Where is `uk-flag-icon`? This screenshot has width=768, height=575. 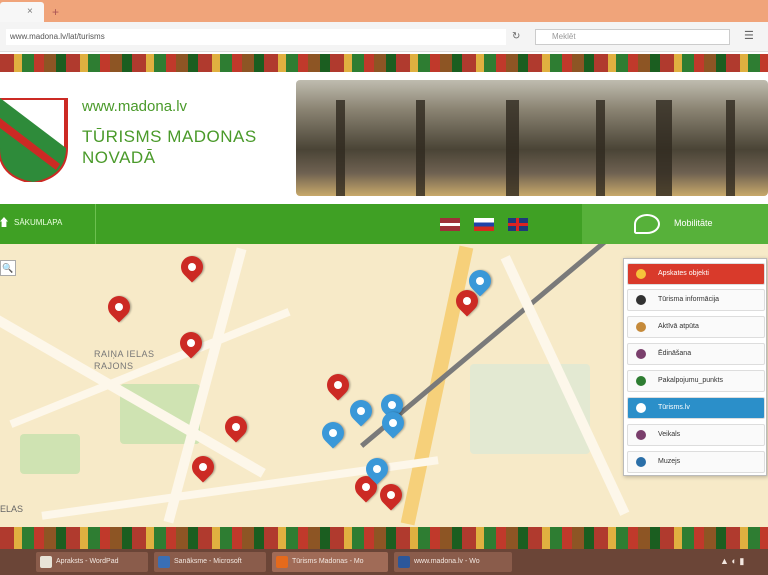 uk-flag-icon is located at coordinates (518, 224).